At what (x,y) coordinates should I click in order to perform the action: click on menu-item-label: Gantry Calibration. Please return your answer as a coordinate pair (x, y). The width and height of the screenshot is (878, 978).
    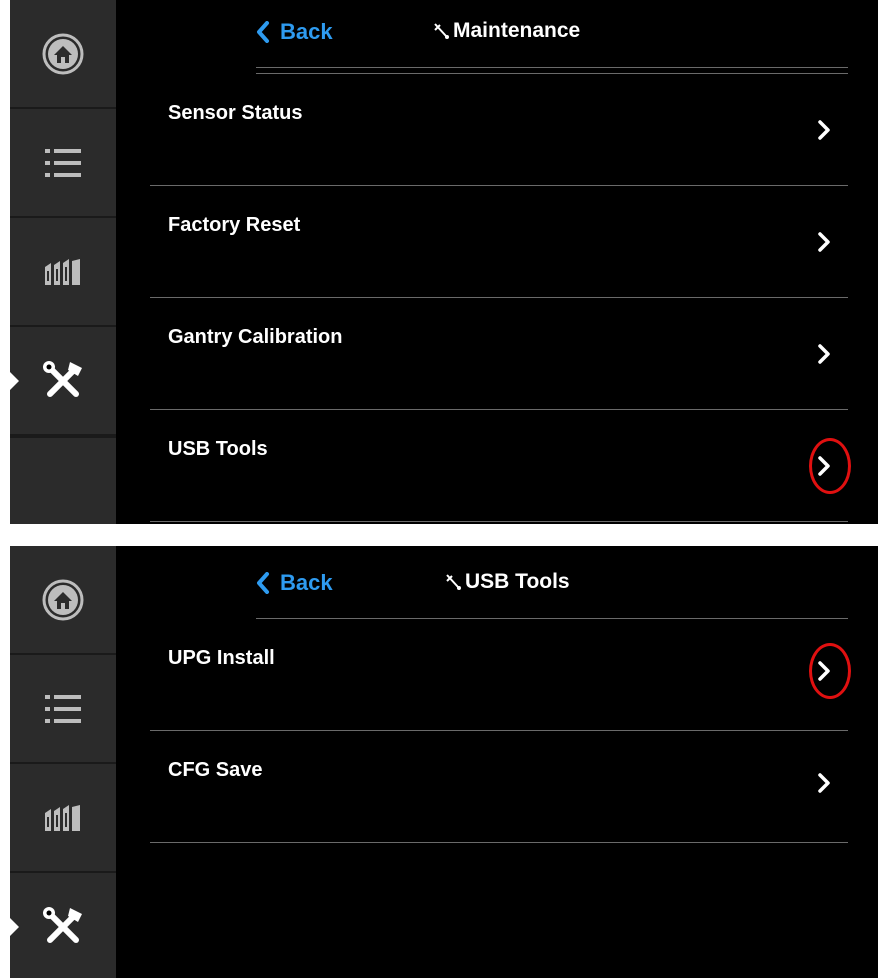
    Looking at the image, I should click on (255, 337).